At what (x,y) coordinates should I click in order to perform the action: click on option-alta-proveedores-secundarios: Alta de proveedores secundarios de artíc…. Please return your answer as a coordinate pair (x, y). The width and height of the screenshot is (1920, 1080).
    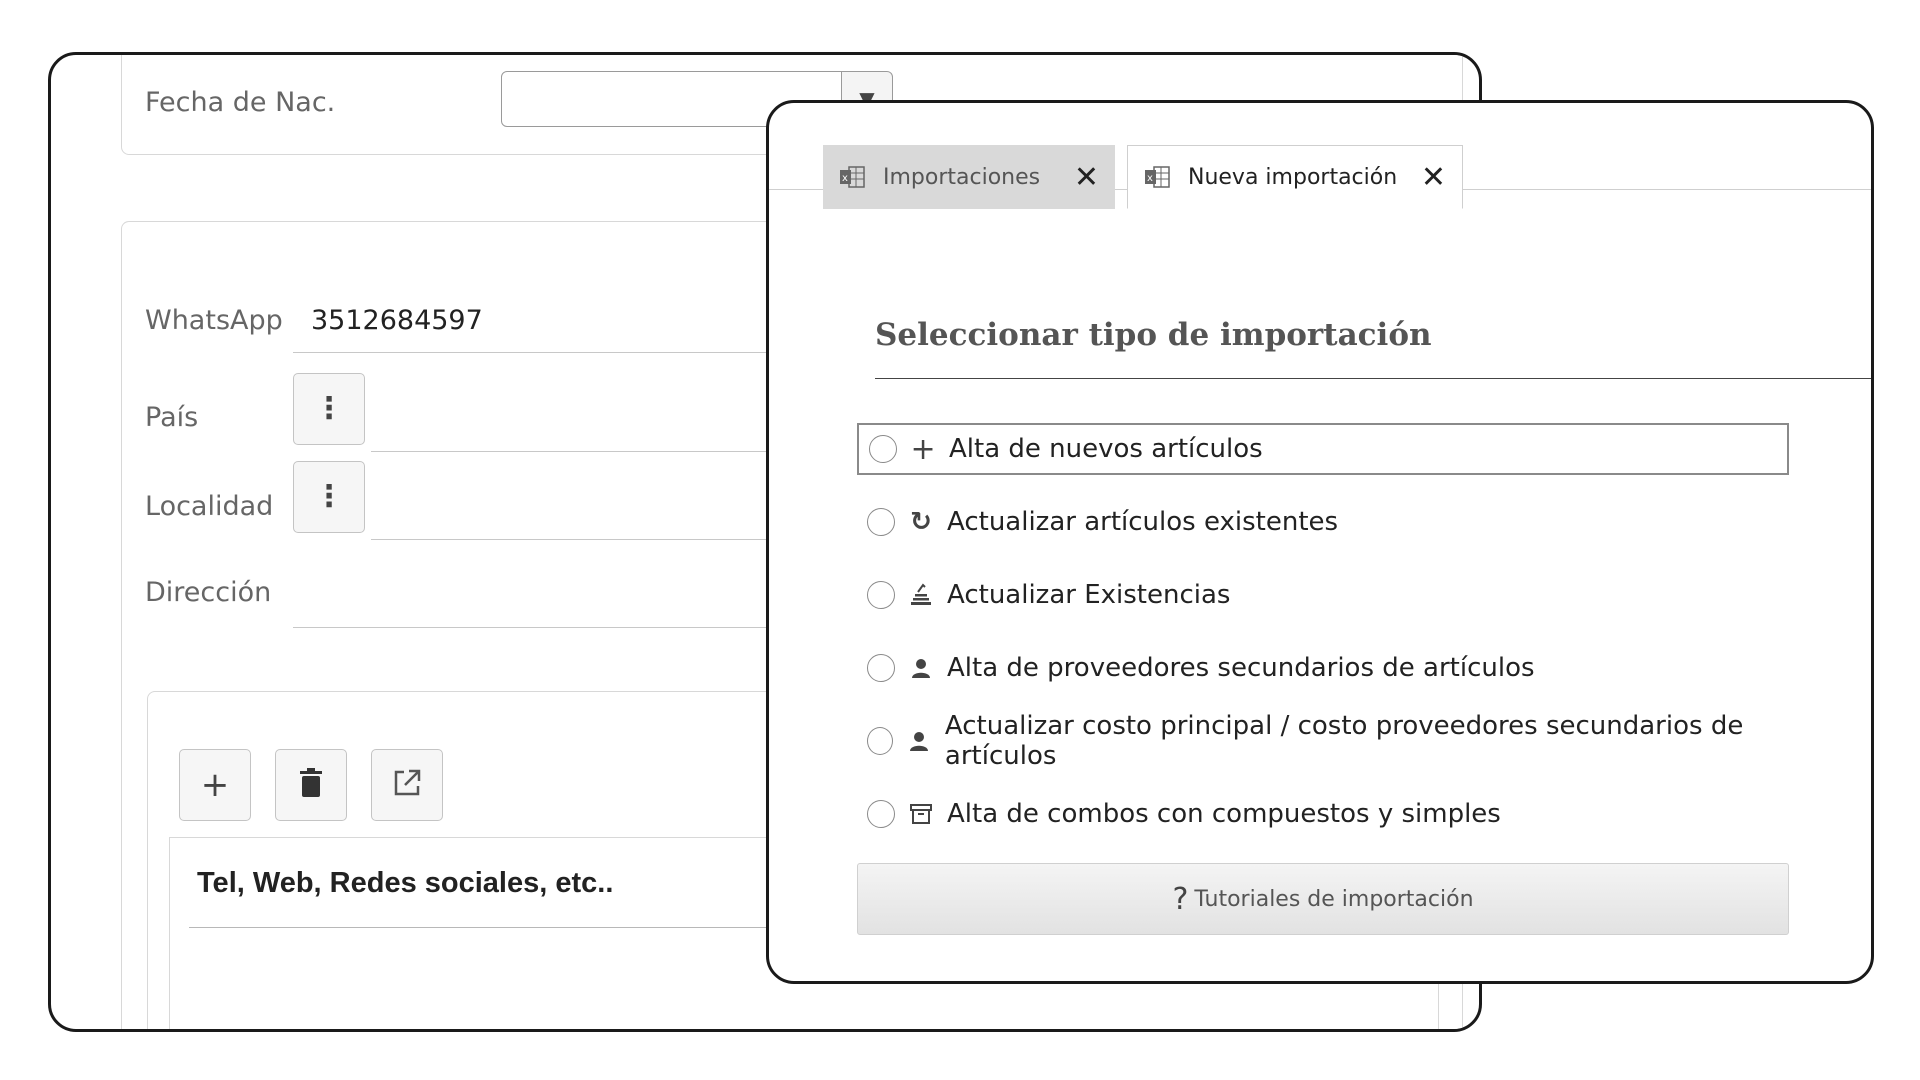
    Looking at the image, I should click on (1323, 668).